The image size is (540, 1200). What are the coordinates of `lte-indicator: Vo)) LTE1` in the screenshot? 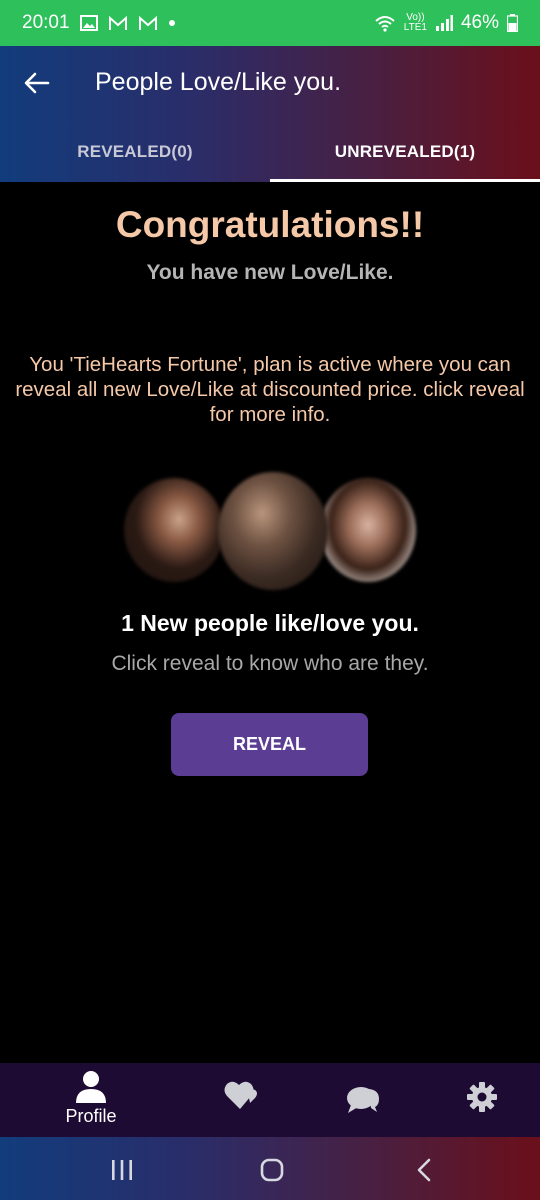 It's located at (415, 22).